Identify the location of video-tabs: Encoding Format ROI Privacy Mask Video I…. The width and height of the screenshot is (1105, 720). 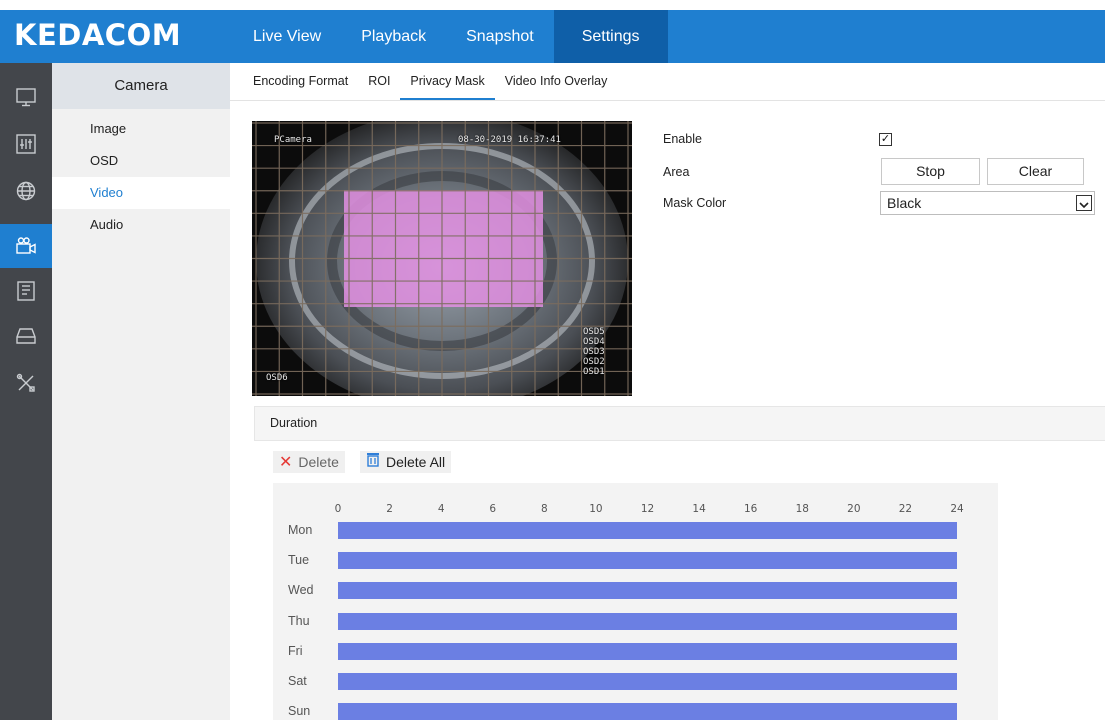
(430, 81).